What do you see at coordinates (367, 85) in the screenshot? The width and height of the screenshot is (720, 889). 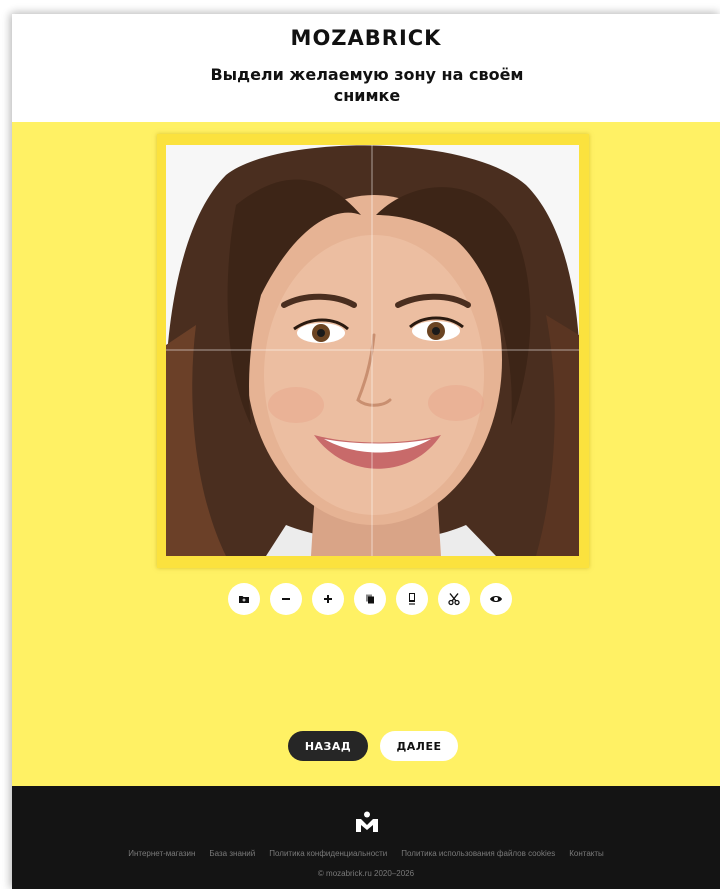 I see `page-title: Выдели желаемую зону на своём снимке` at bounding box center [367, 85].